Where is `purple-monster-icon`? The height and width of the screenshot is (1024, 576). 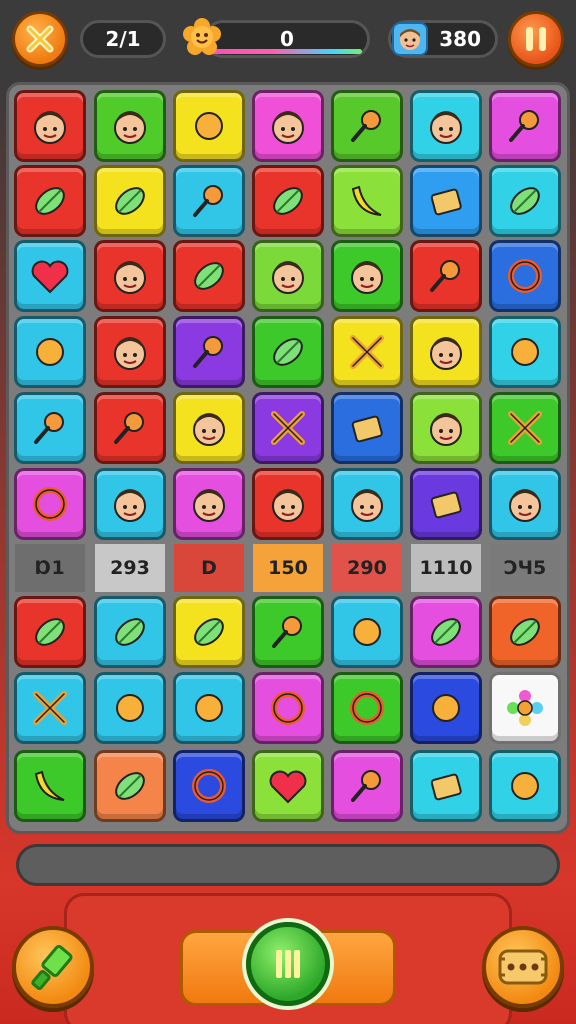 purple-monster-icon is located at coordinates (446, 353).